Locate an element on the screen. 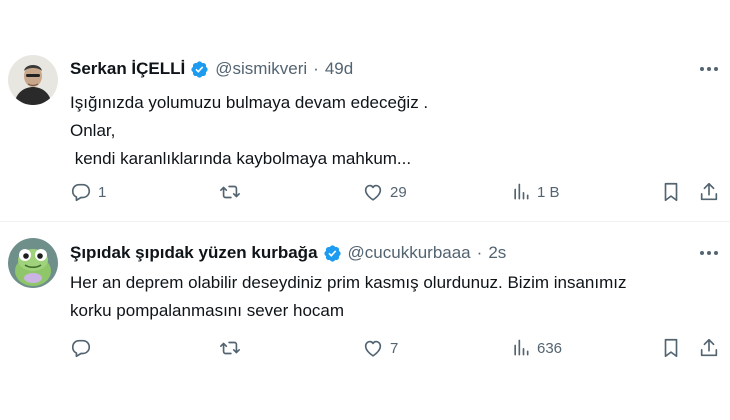  action-bar: 1 29 1 B is located at coordinates (365, 192).